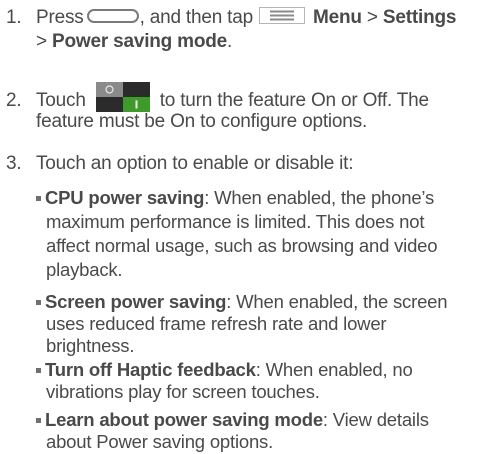  What do you see at coordinates (375, 419) in the screenshot?
I see `option-text: : View details` at bounding box center [375, 419].